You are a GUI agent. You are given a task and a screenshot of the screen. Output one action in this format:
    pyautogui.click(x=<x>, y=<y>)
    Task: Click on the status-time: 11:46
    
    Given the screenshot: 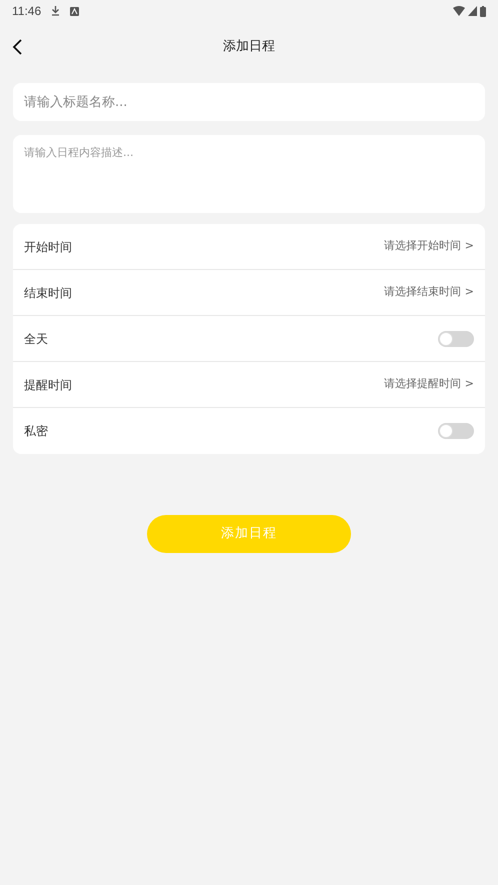 What is the action you would take?
    pyautogui.click(x=27, y=11)
    